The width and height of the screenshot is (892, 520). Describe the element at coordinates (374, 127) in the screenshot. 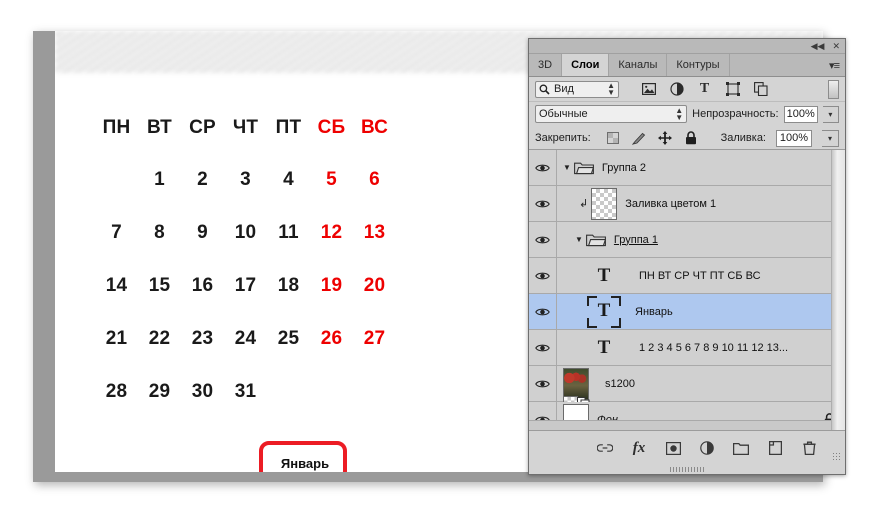

I see `weekday-header: ВС` at that location.